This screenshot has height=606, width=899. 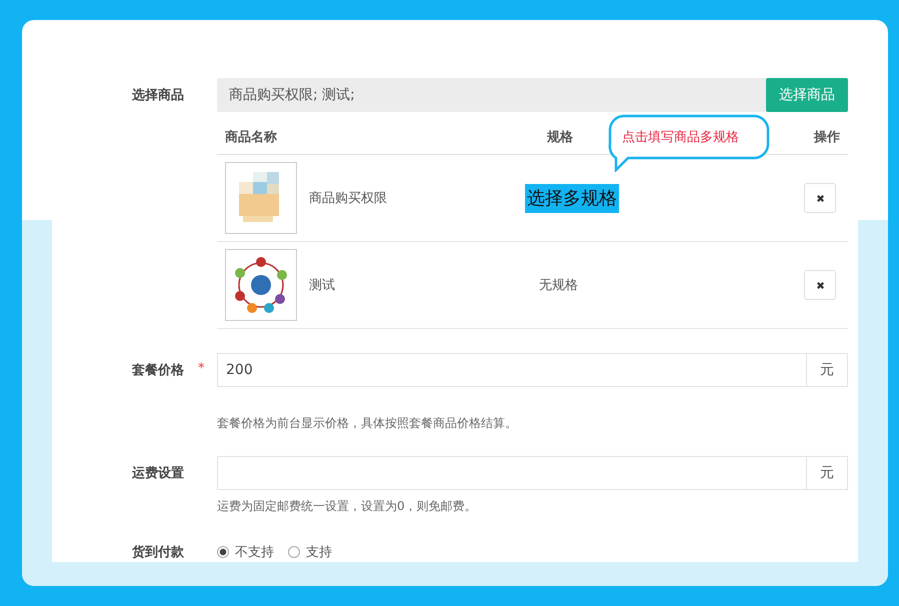 What do you see at coordinates (348, 198) in the screenshot?
I see `goods-name: 商品购买权限` at bounding box center [348, 198].